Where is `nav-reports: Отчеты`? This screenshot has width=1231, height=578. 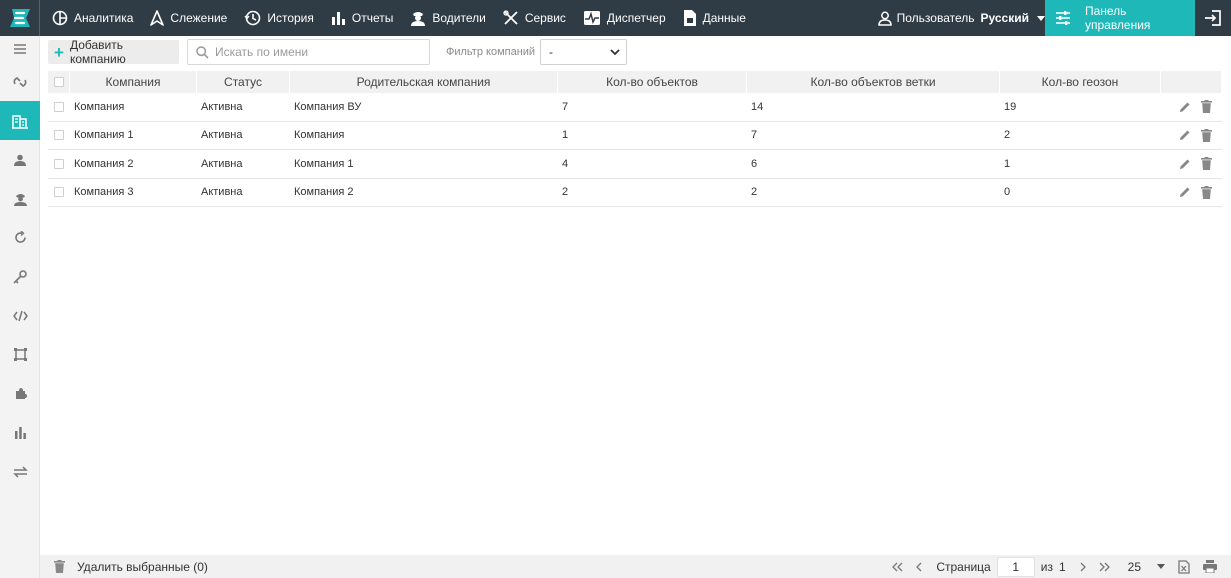
nav-reports: Отчеты is located at coordinates (362, 18).